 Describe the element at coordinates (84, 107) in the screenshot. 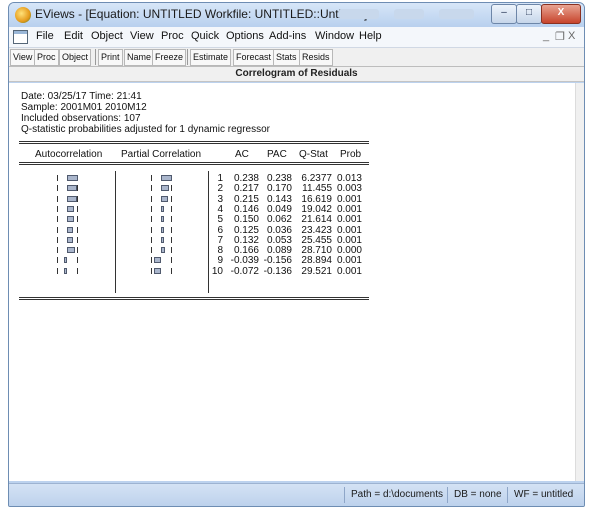

I see `sample-line: Sample: 2001M01 2010M12` at that location.